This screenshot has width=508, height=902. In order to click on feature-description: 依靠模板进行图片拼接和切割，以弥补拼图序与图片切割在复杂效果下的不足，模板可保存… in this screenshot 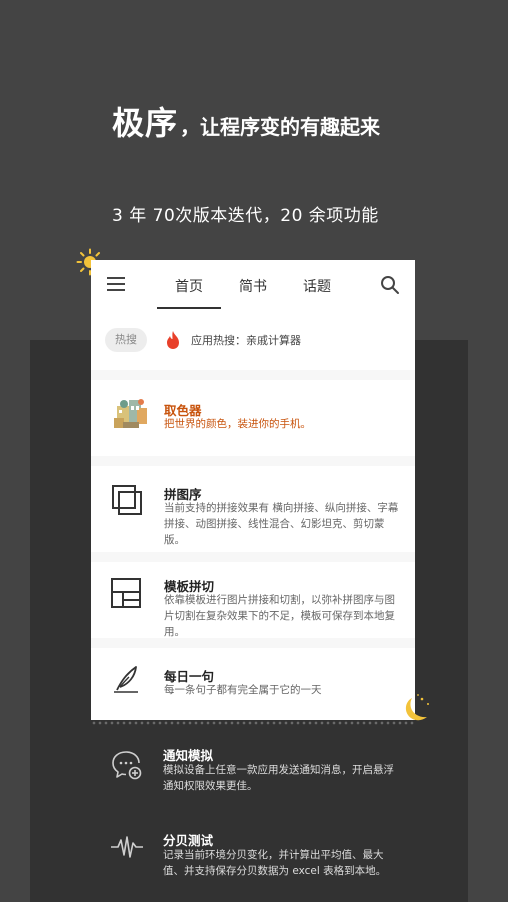, I will do `click(279, 616)`.